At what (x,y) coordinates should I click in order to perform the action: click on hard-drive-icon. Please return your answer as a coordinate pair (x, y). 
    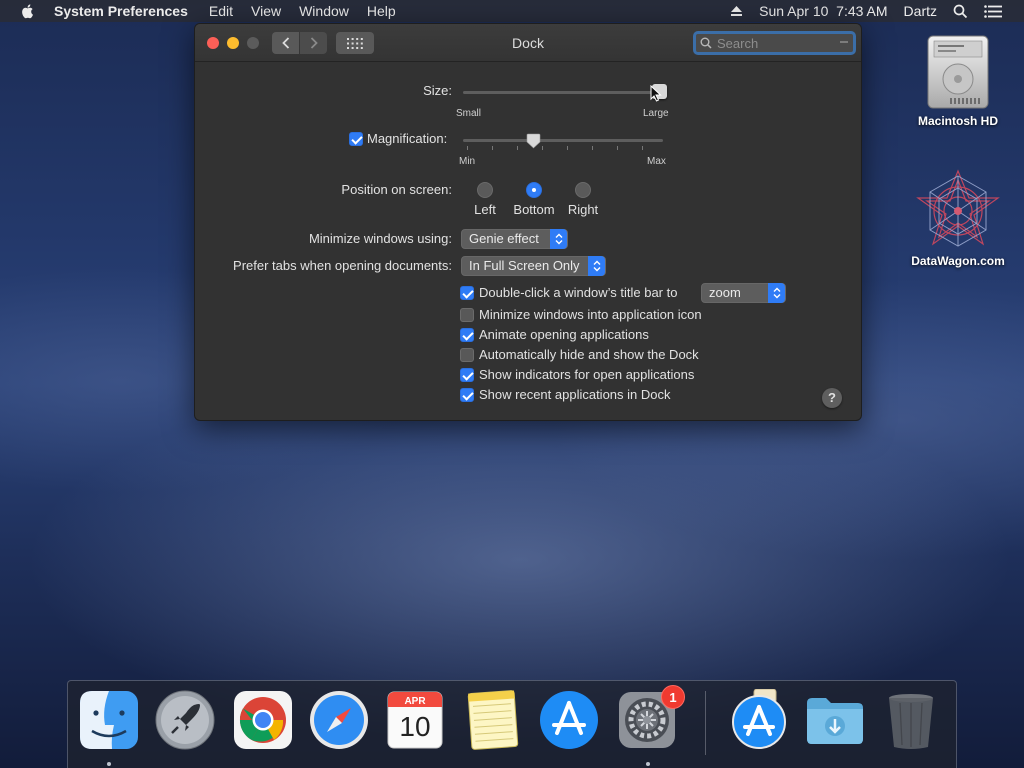
    Looking at the image, I should click on (958, 72).